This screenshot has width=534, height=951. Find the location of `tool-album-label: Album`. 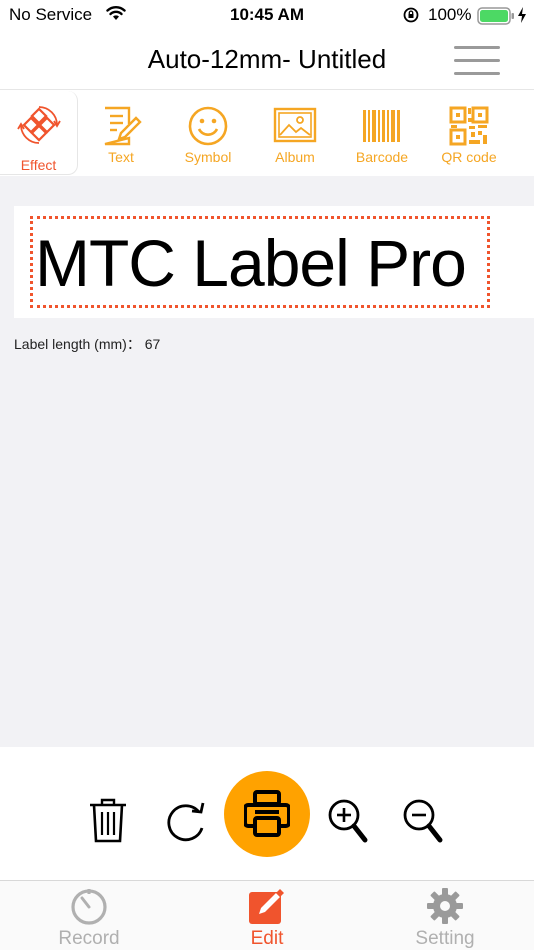

tool-album-label: Album is located at coordinates (295, 157).